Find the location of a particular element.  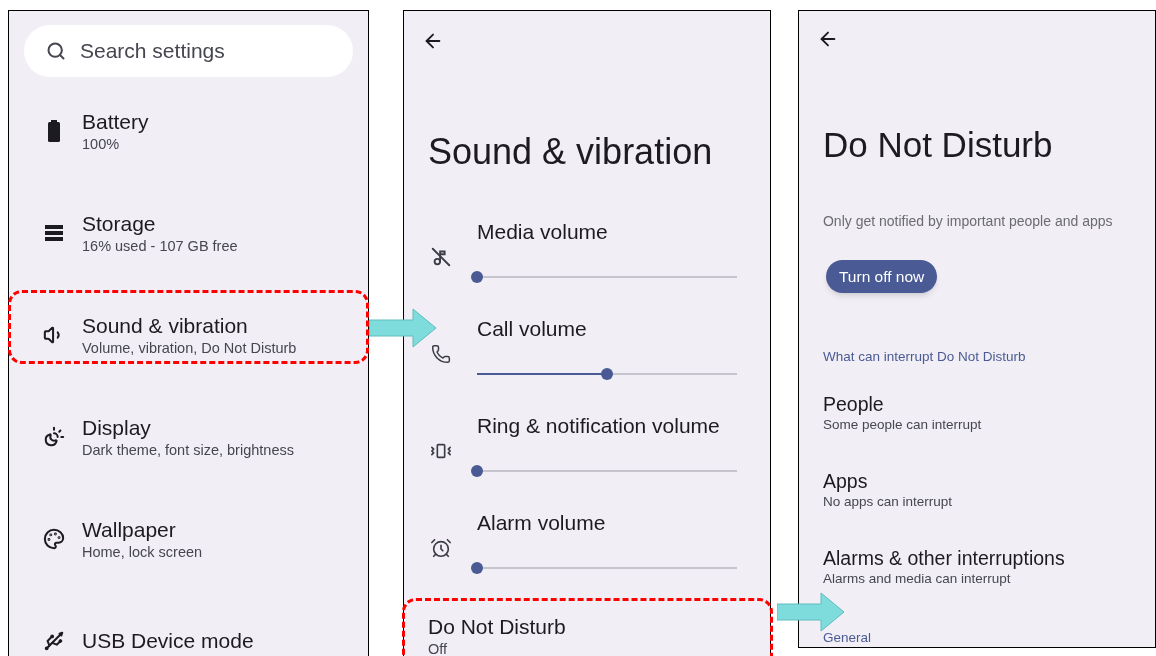

item-title: Display is located at coordinates (117, 428).